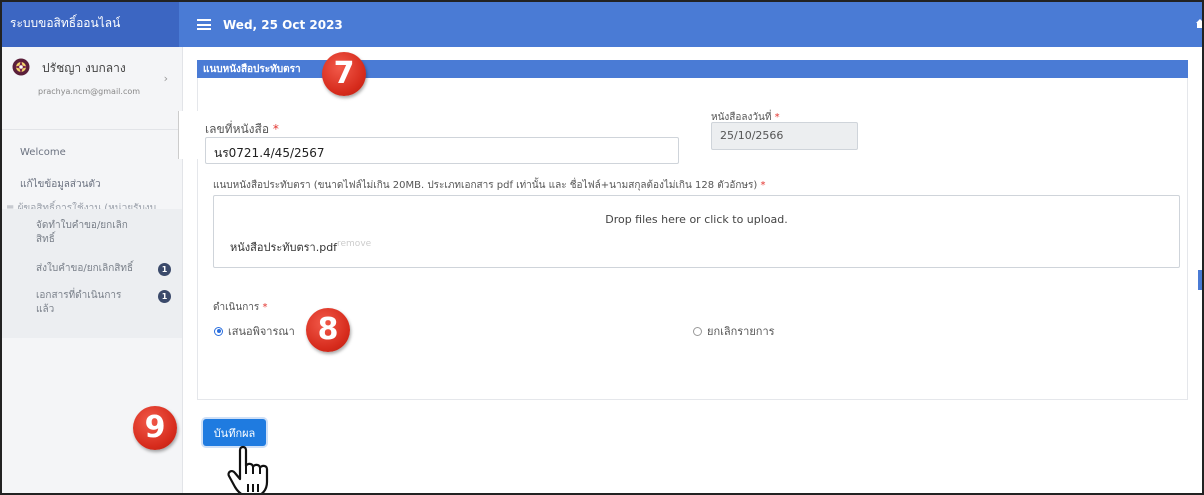 Image resolution: width=1204 pixels, height=495 pixels. I want to click on radio-submit: เสนอพิจารณา, so click(254, 331).